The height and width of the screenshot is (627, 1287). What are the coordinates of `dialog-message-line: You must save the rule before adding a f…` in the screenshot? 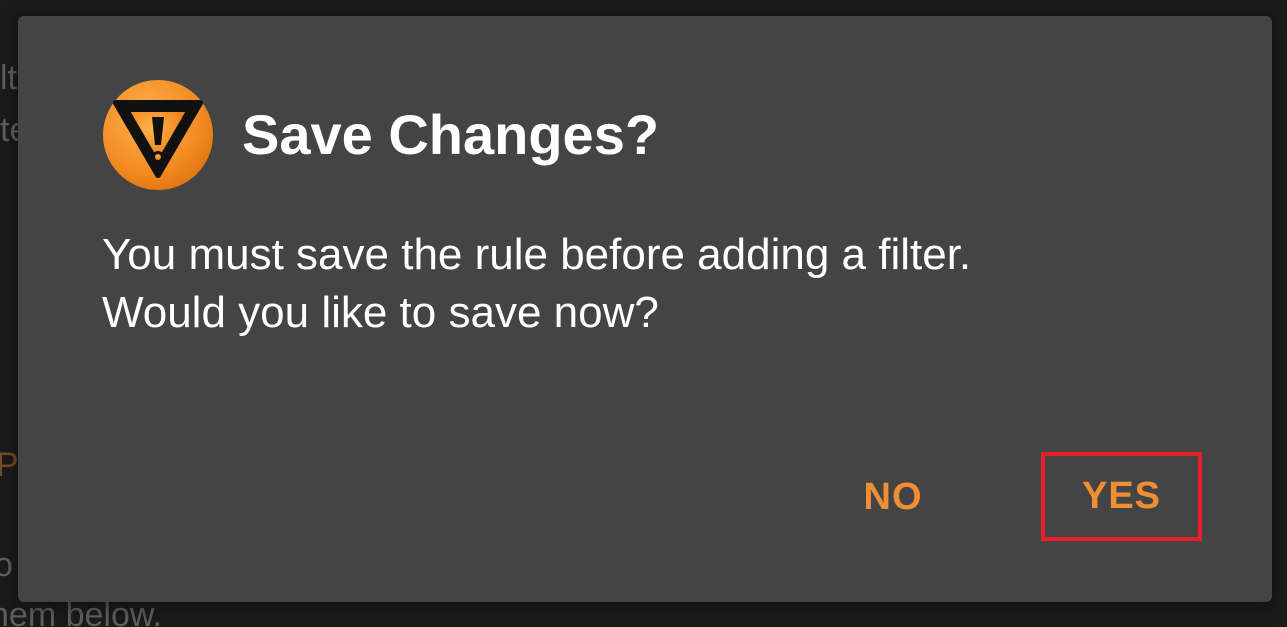 It's located at (537, 254).